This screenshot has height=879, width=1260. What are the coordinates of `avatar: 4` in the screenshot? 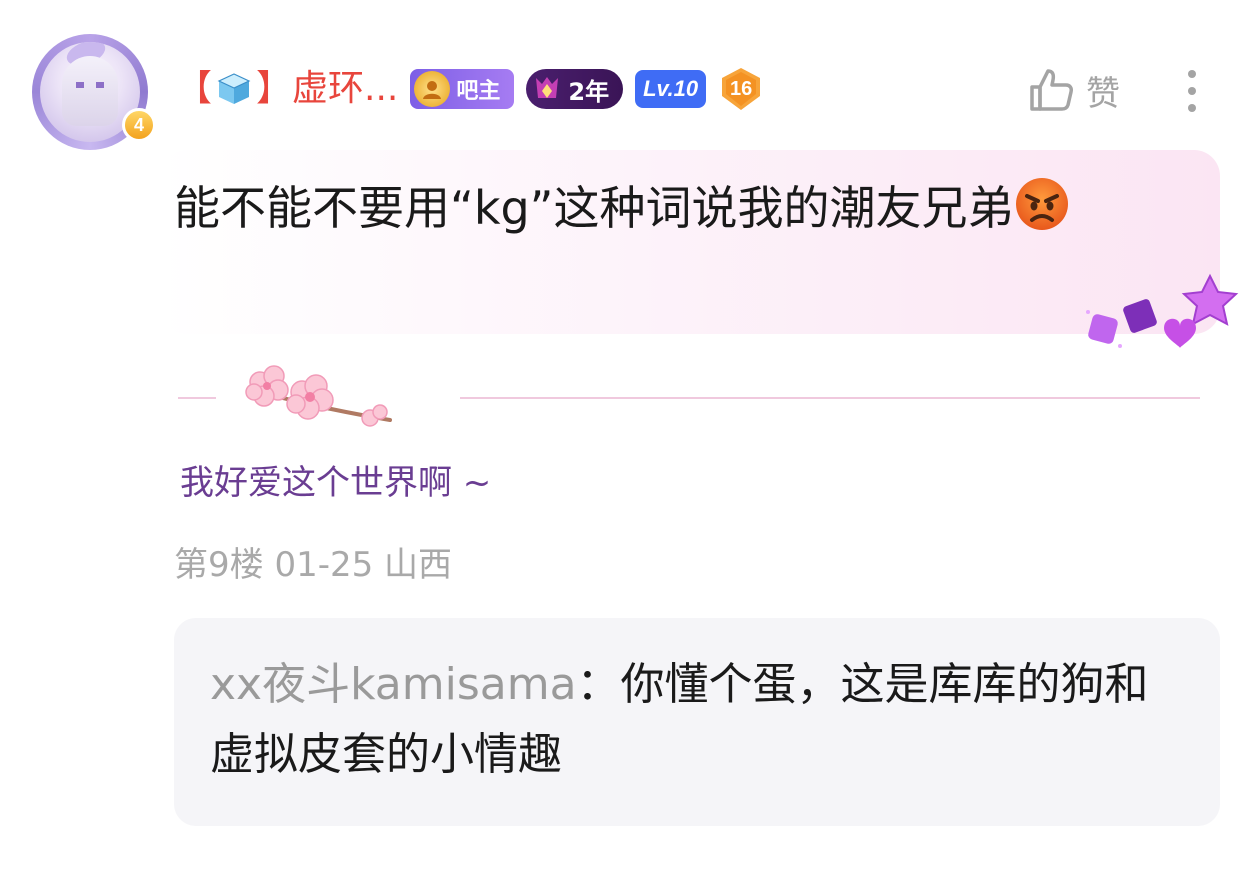 It's located at (92, 92).